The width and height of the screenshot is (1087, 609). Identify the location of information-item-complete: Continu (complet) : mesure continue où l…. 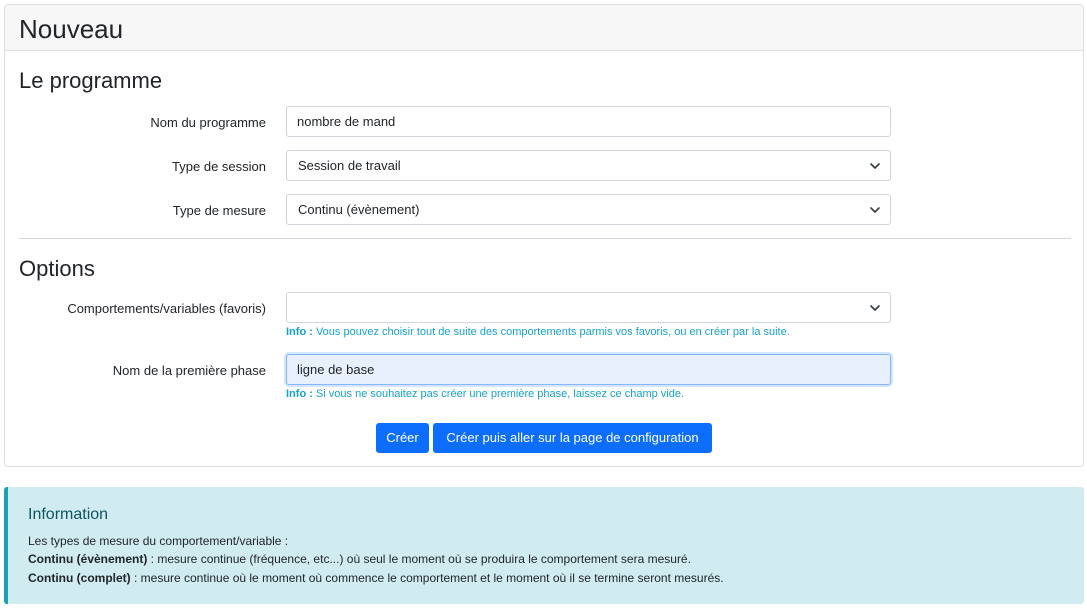
(376, 578).